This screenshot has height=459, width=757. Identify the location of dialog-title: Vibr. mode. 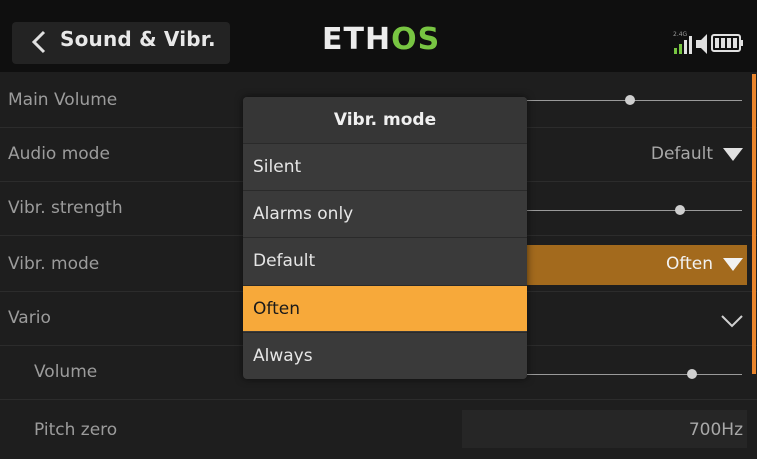
(385, 120).